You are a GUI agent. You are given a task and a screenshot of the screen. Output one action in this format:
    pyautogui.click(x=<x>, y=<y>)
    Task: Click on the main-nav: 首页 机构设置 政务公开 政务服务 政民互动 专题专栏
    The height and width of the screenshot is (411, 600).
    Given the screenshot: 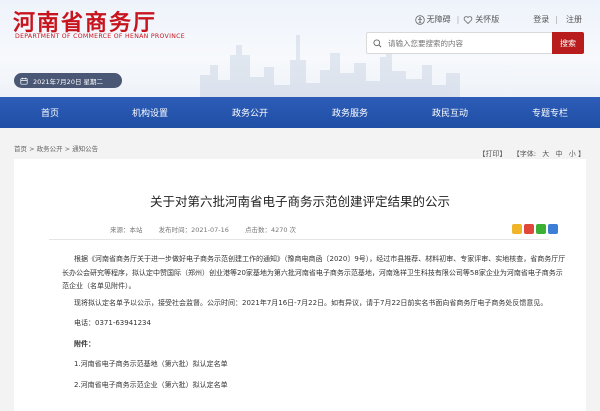 What is the action you would take?
    pyautogui.click(x=300, y=112)
    